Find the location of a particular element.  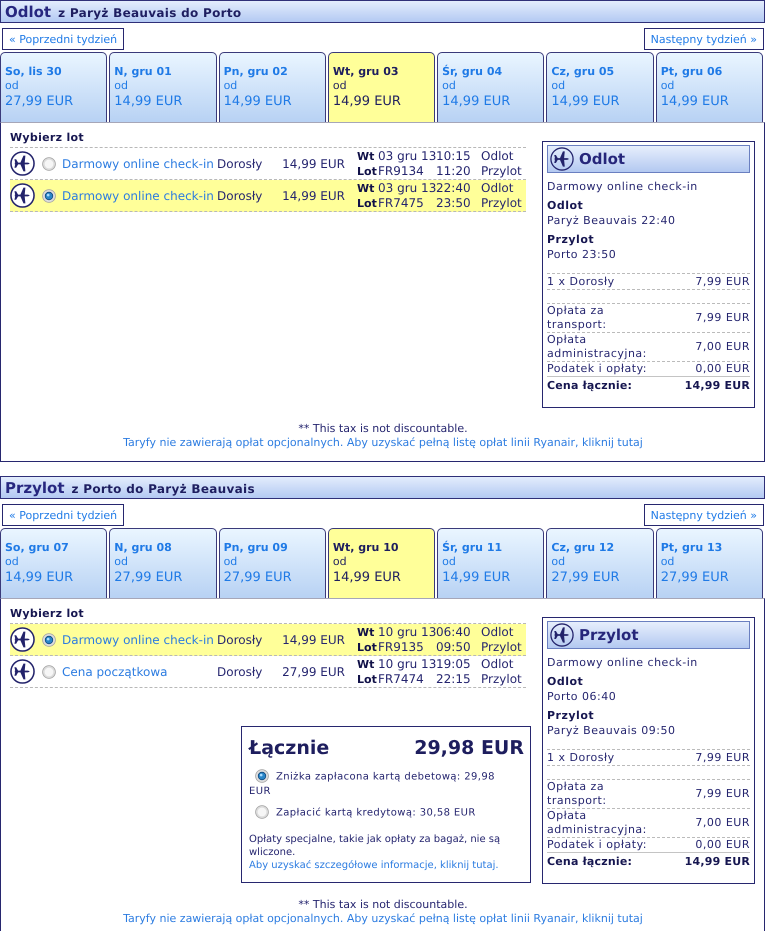

arrival-time: 22:15 is located at coordinates (454, 679).